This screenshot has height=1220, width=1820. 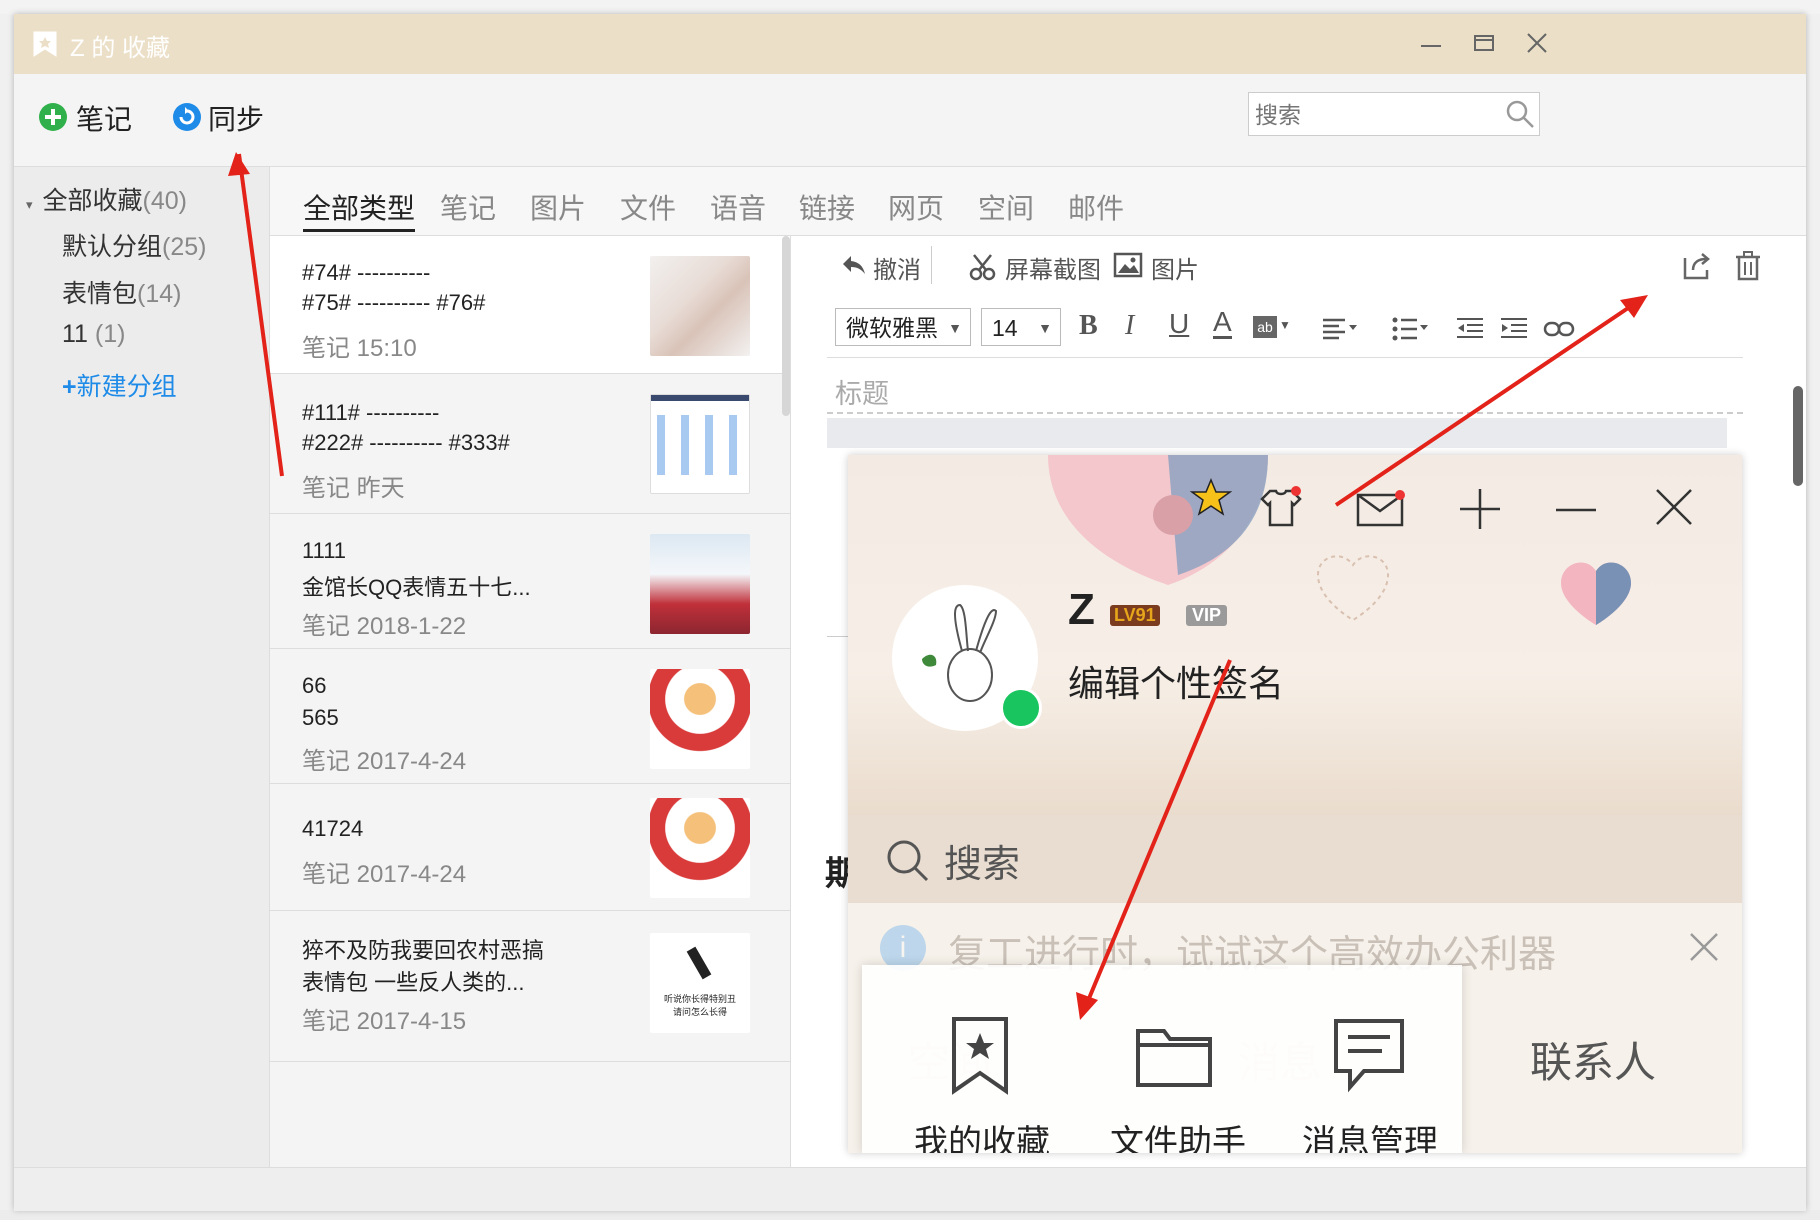 What do you see at coordinates (256, 314) in the screenshot?
I see `arrow-to-sync` at bounding box center [256, 314].